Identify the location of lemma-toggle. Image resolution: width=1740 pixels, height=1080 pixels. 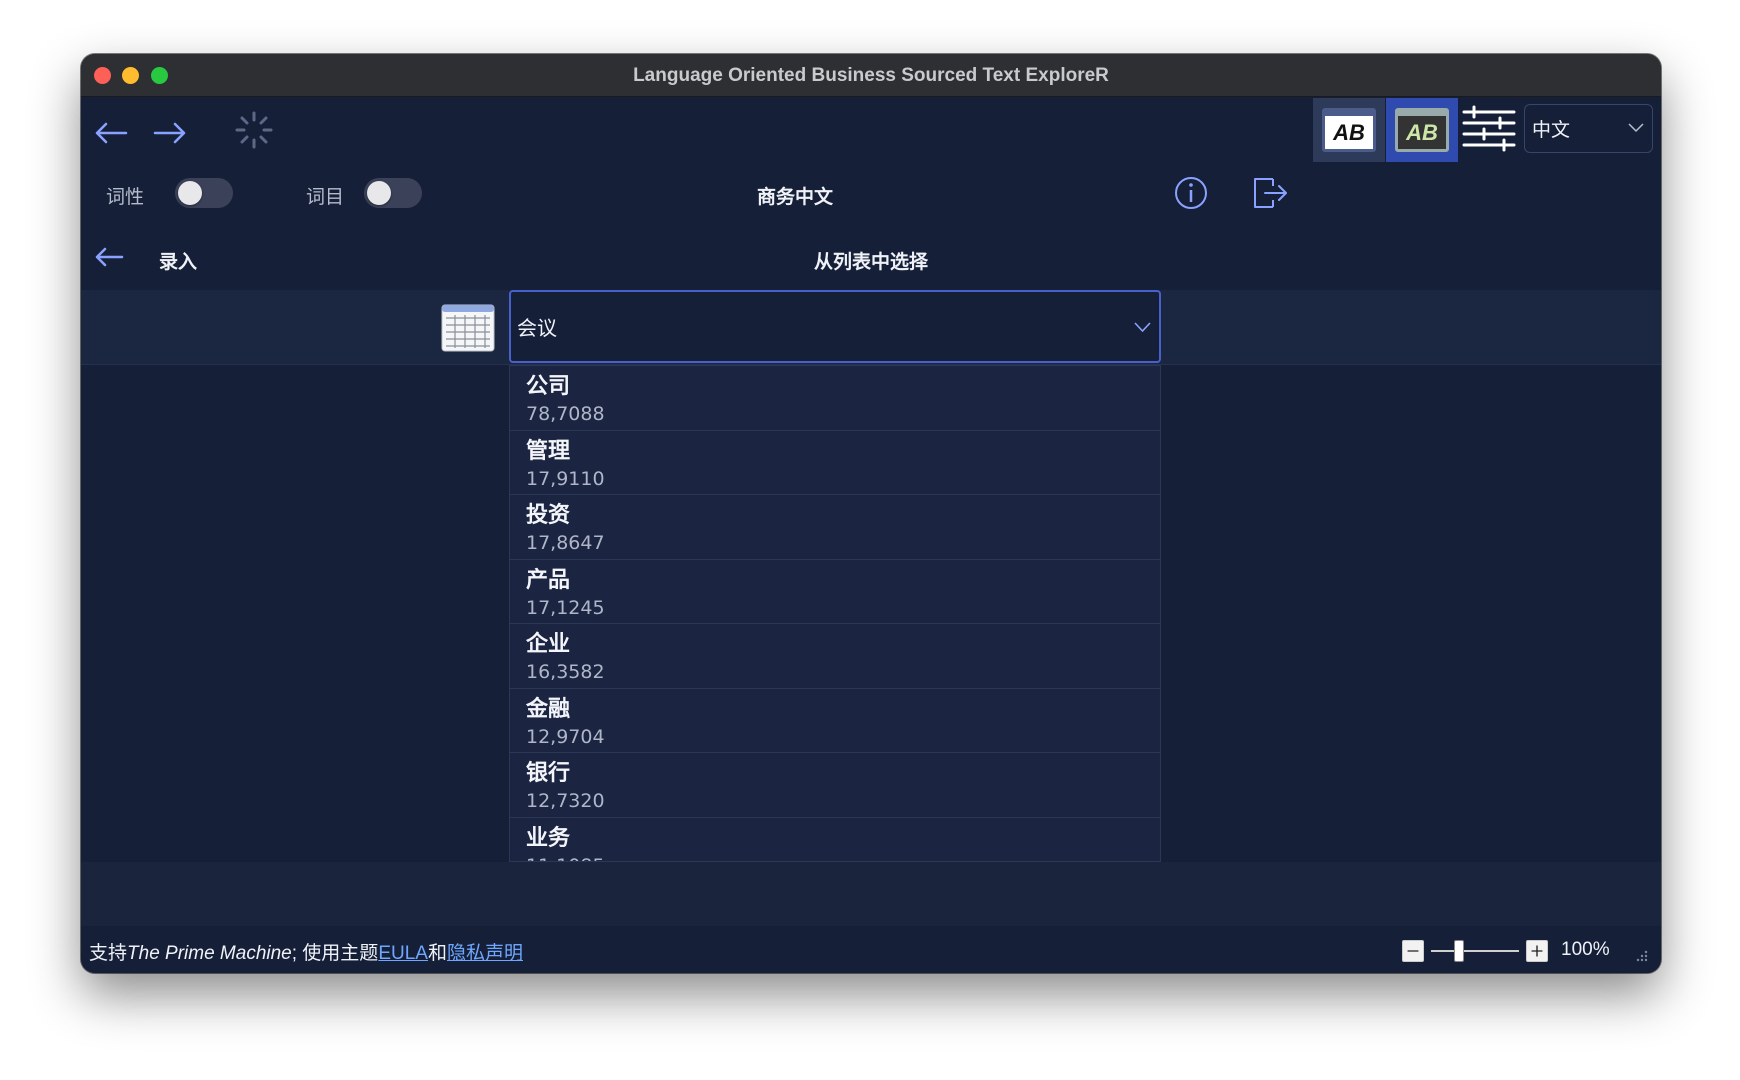
(393, 193).